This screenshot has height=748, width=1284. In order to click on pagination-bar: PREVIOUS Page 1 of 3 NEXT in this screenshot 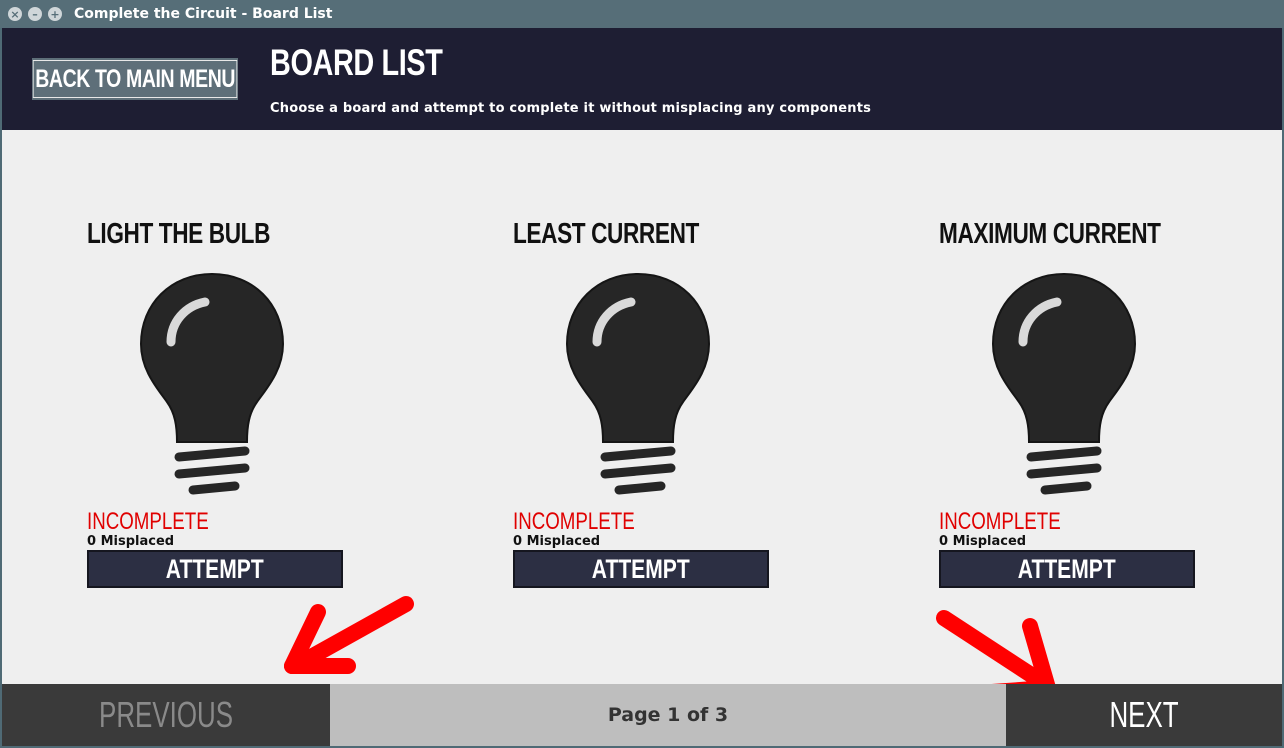, I will do `click(642, 715)`.